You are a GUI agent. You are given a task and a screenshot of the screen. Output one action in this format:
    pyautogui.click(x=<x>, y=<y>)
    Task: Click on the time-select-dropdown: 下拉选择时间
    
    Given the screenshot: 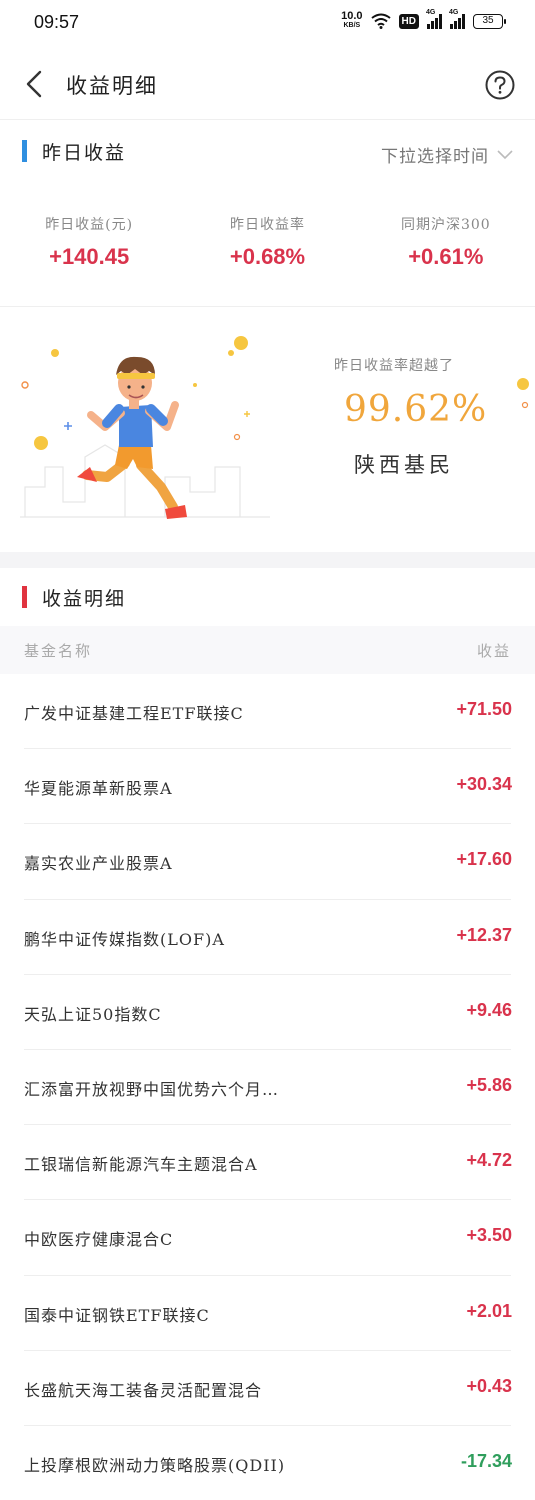 What is the action you would take?
    pyautogui.click(x=447, y=154)
    